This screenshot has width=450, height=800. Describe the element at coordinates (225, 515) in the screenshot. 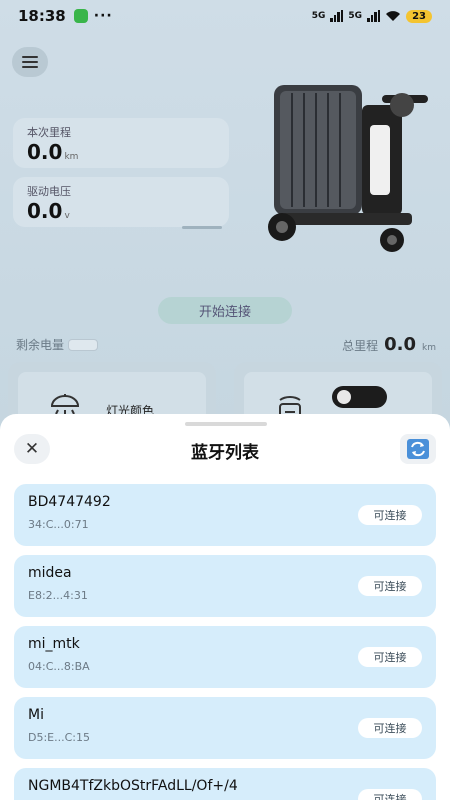

I see `device-item: BD4747492 34:C...0:71 可连接` at that location.